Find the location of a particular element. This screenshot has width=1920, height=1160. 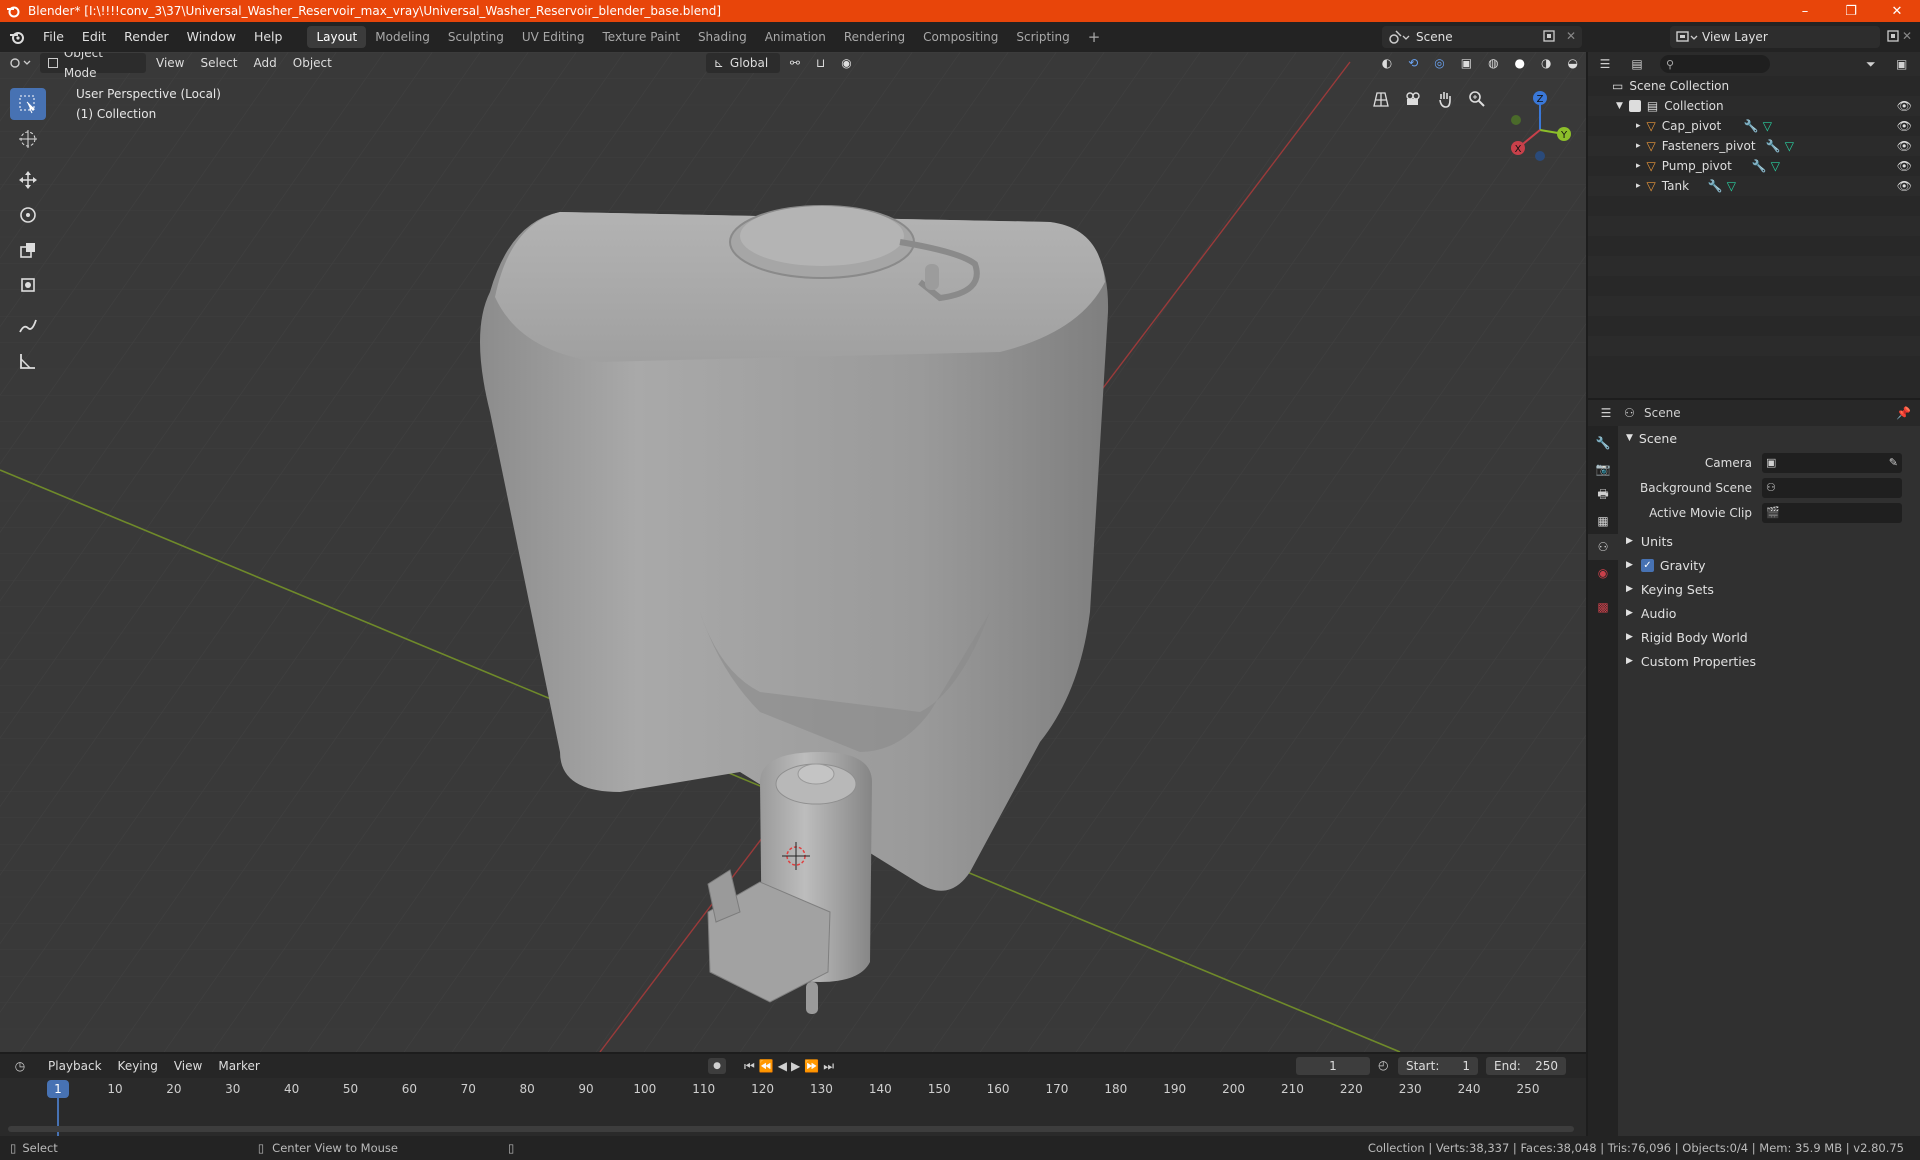

blender-menu-icon is located at coordinates (17, 37).